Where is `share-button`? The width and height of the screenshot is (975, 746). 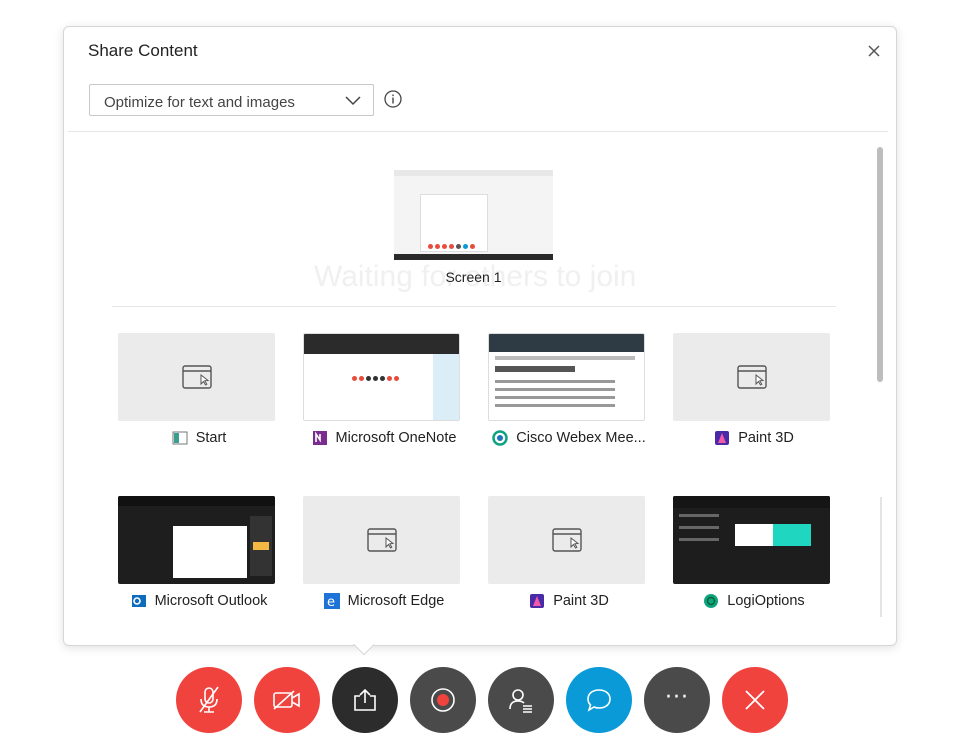
share-button is located at coordinates (365, 700).